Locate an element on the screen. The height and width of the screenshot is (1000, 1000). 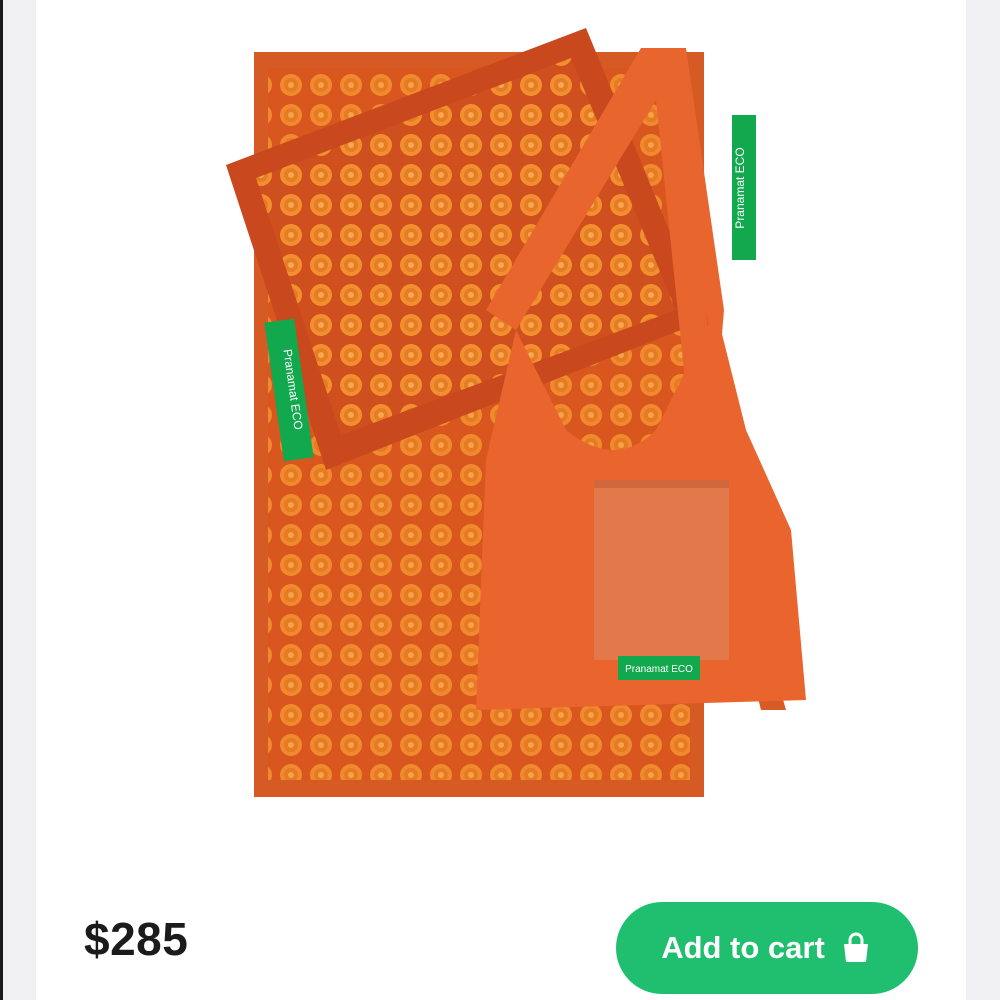
screen-edge is located at coordinates (1, 500).